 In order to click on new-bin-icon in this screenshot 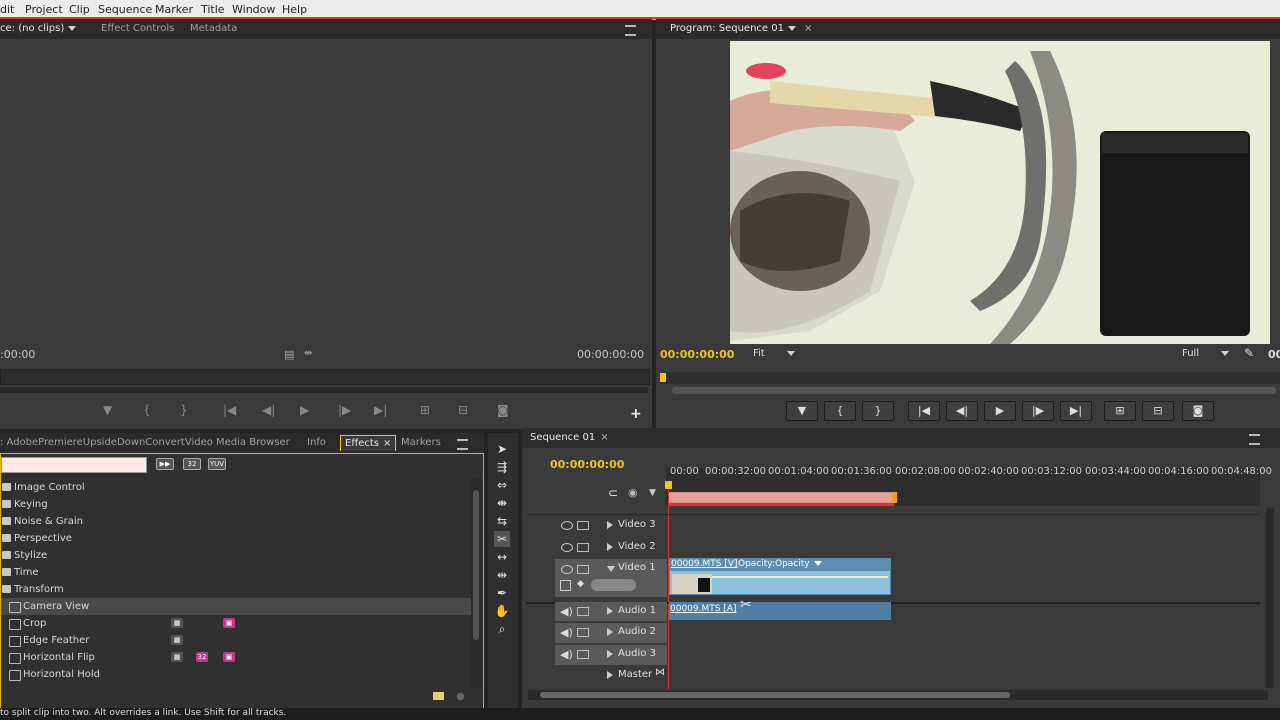, I will do `click(438, 696)`.